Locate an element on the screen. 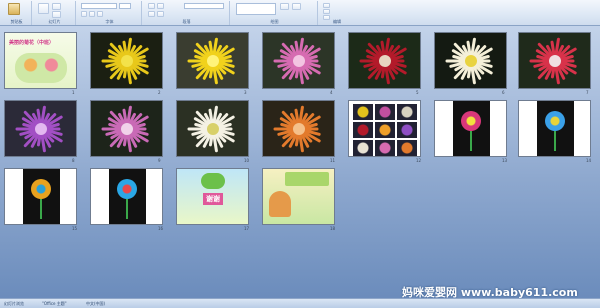  bullets-icon is located at coordinates (151, 6).